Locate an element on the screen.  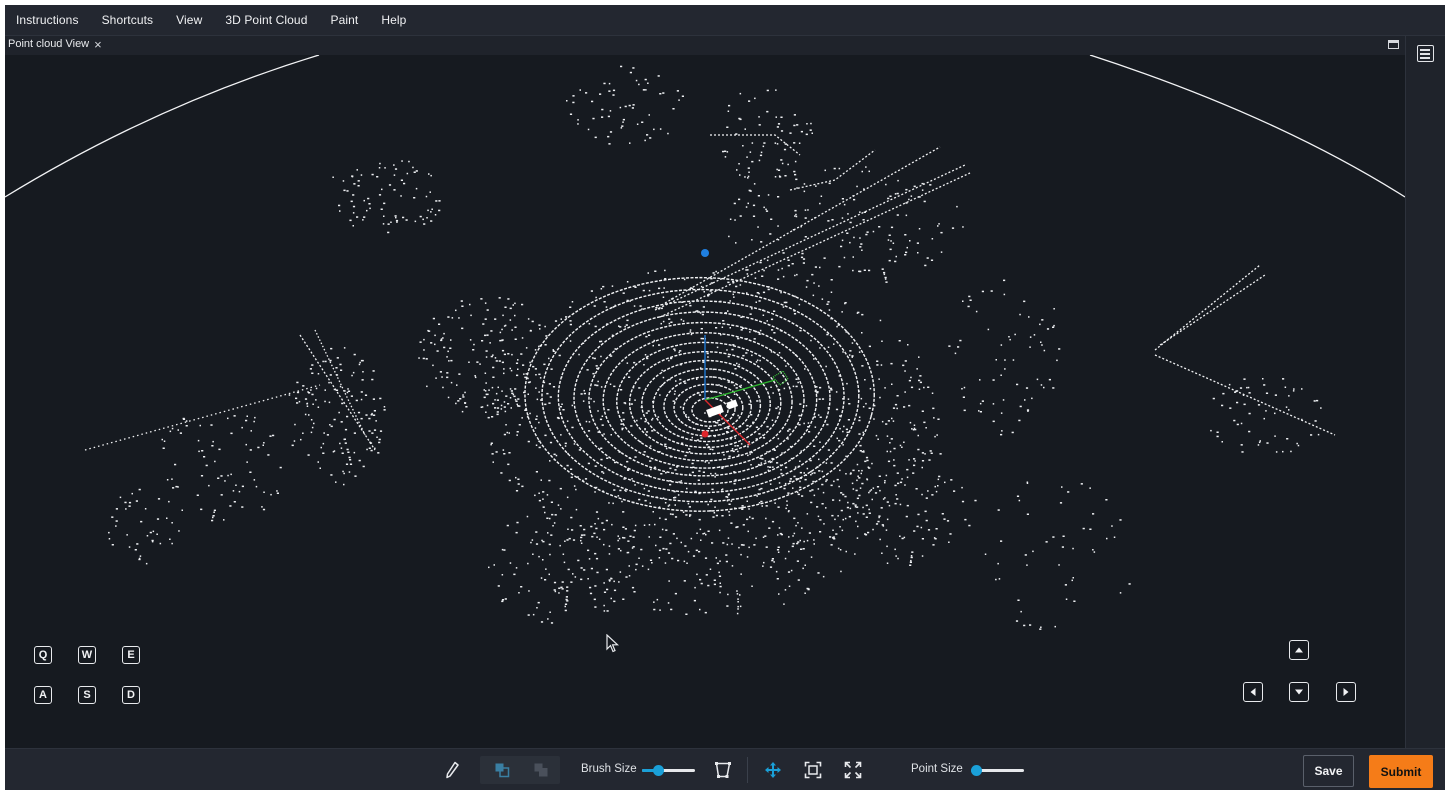
label-list-icon is located at coordinates (1425, 53).